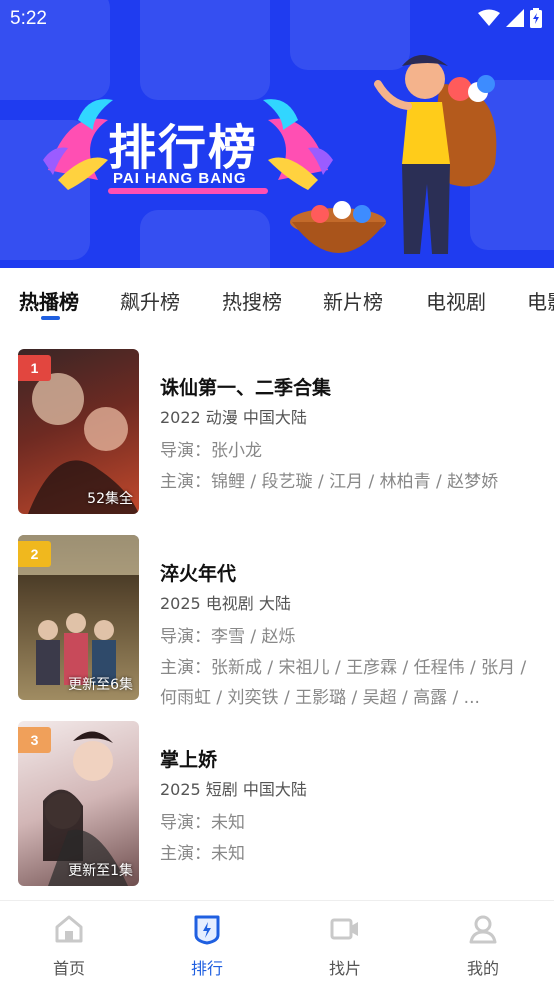 Image resolution: width=554 pixels, height=984 pixels. I want to click on tab-rising: 飙升榜, so click(150, 300).